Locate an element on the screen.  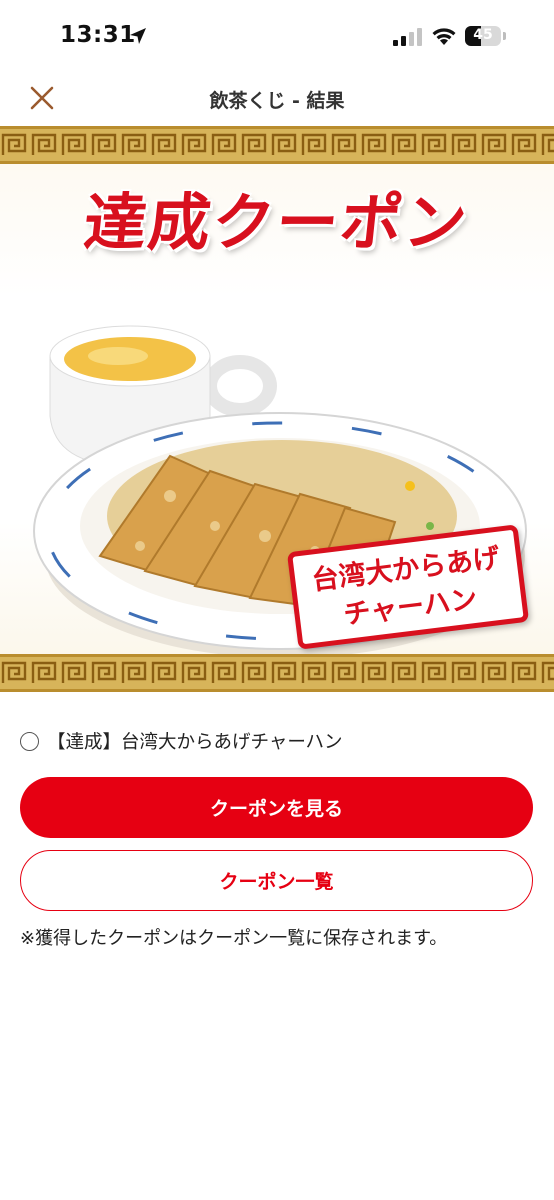
save-note: ※獲得したクーポンはクーポン一覧に保存されます。 is located at coordinates (234, 938).